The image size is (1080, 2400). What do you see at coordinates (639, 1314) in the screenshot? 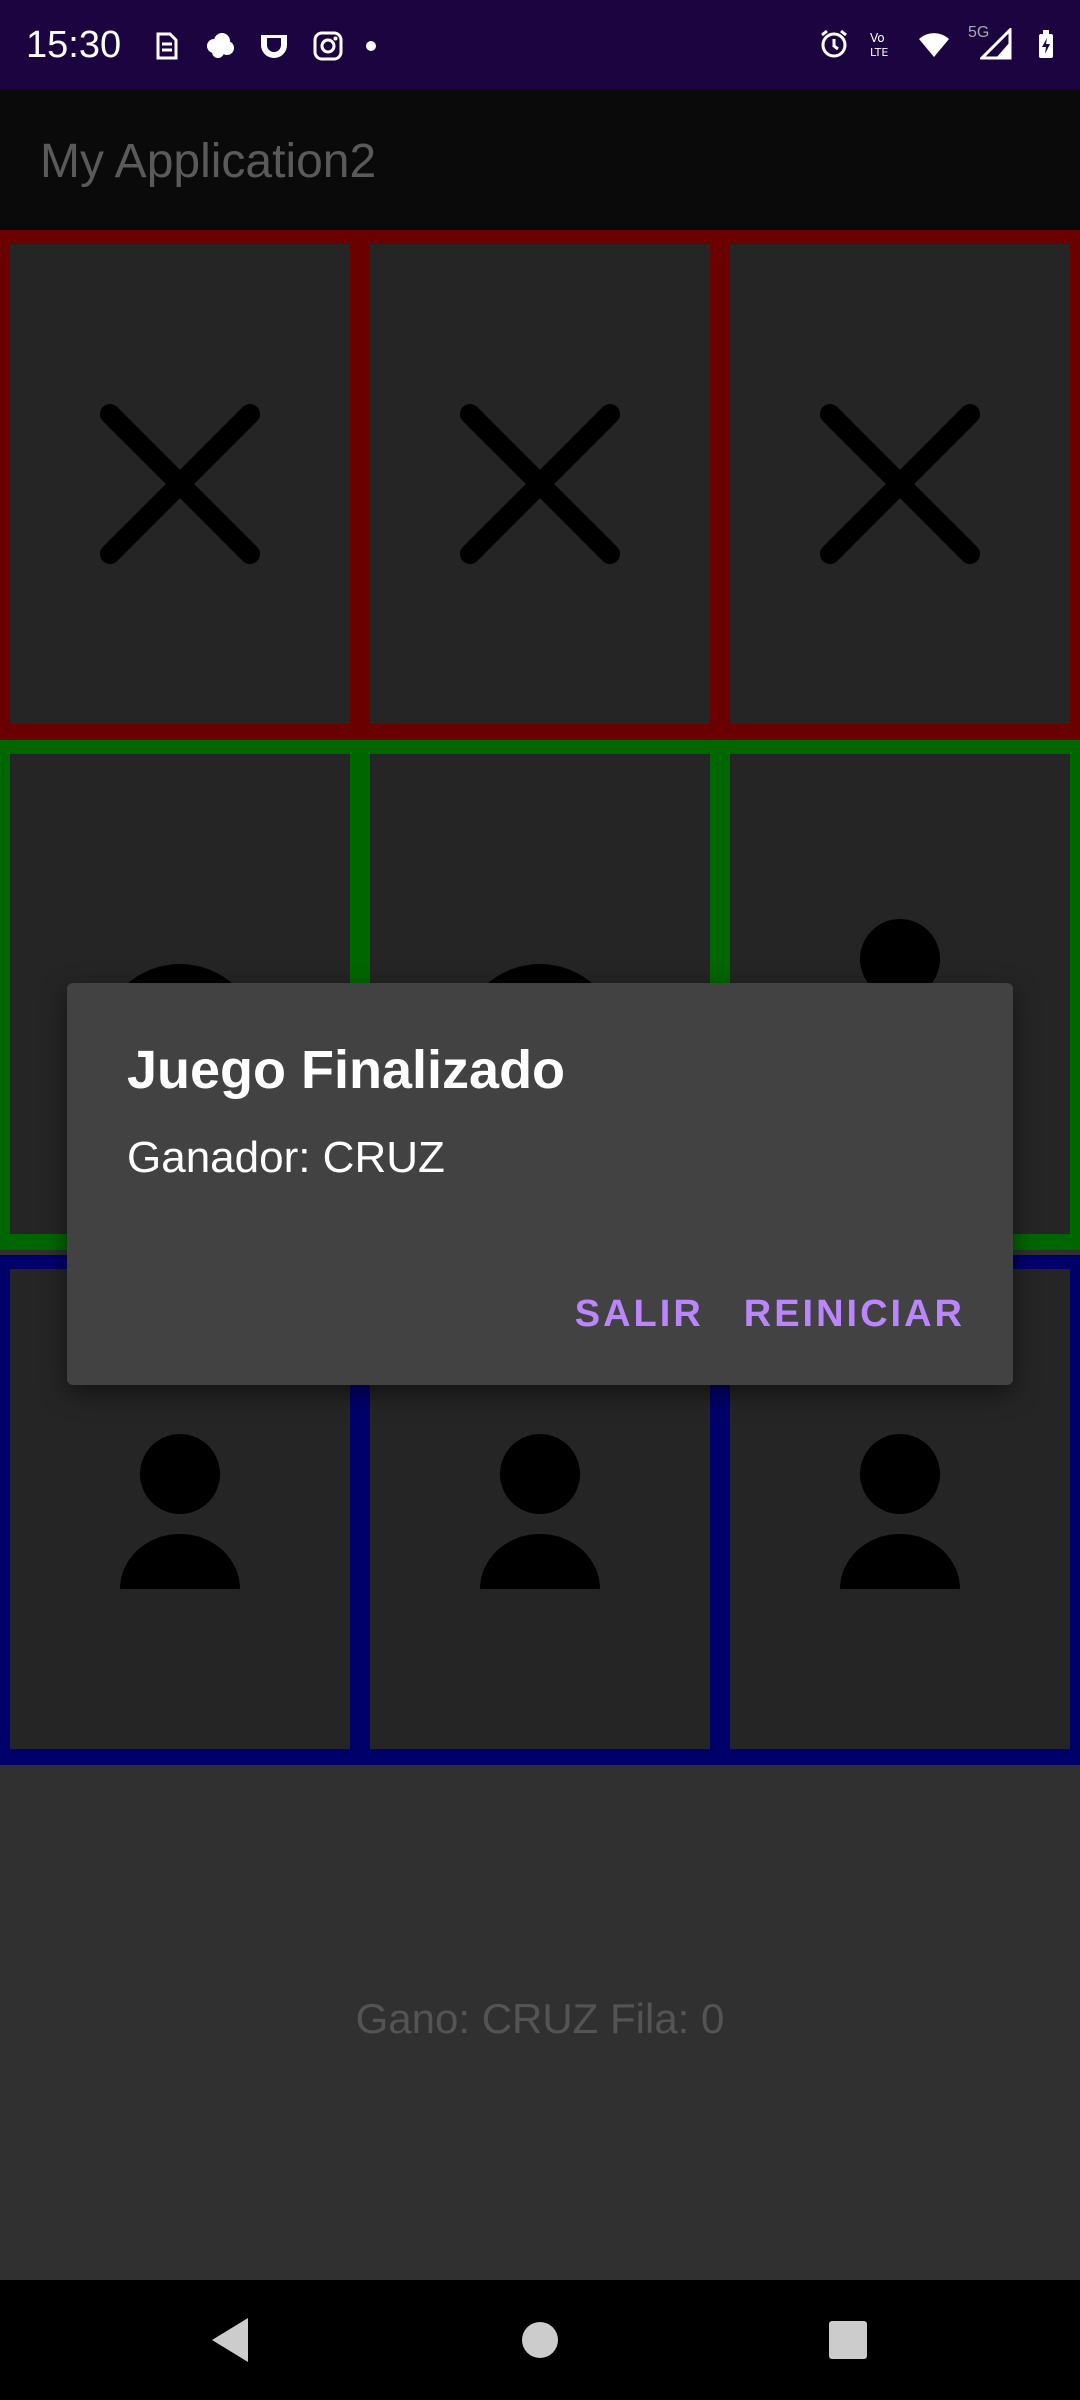
I see `exit-button: SALIR` at bounding box center [639, 1314].